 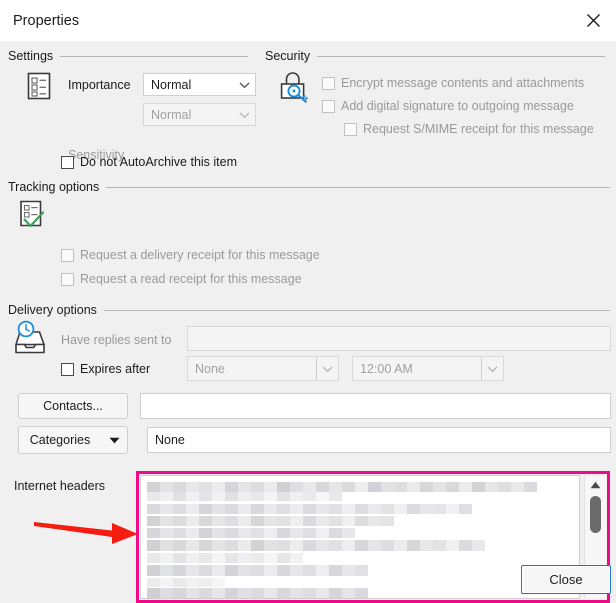 I want to click on expires-date-value: None, so click(x=210, y=368).